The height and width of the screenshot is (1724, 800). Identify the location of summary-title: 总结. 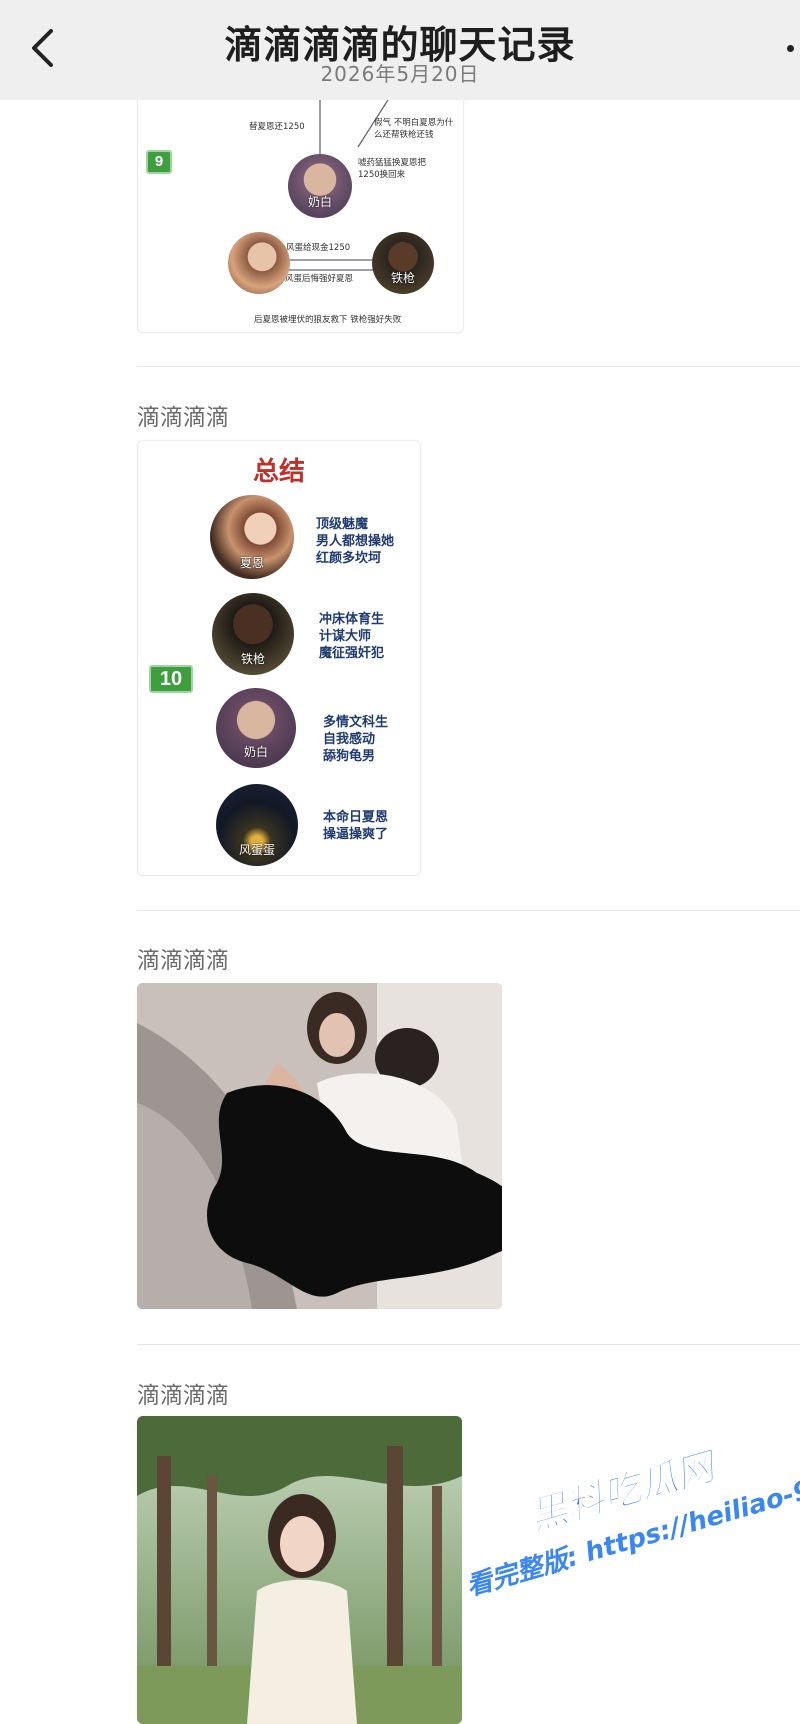
(278, 472).